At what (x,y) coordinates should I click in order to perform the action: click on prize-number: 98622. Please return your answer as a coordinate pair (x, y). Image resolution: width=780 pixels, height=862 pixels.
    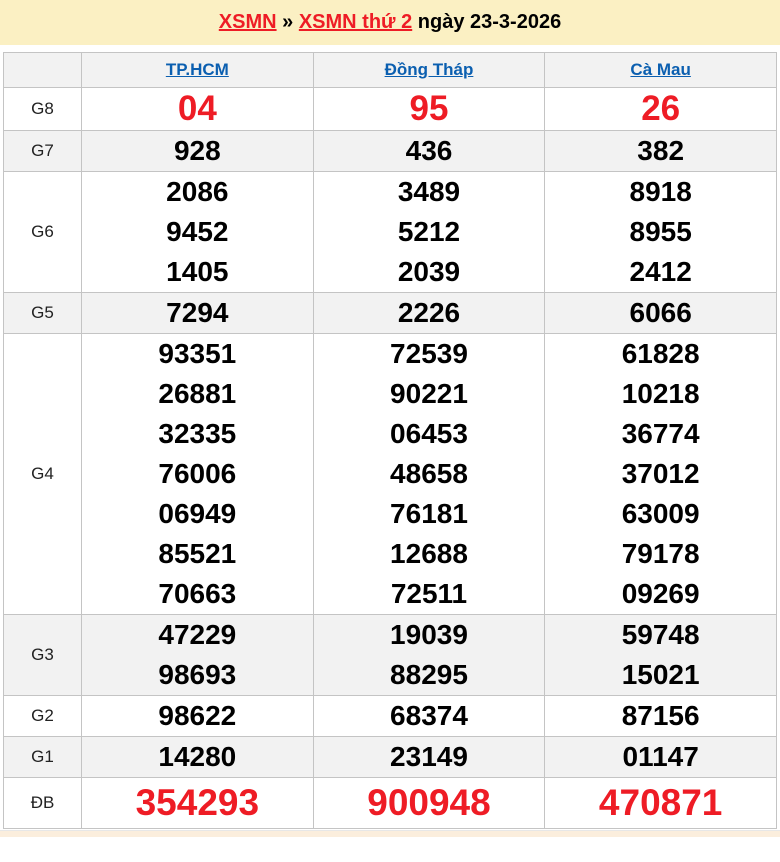
    Looking at the image, I should click on (197, 715).